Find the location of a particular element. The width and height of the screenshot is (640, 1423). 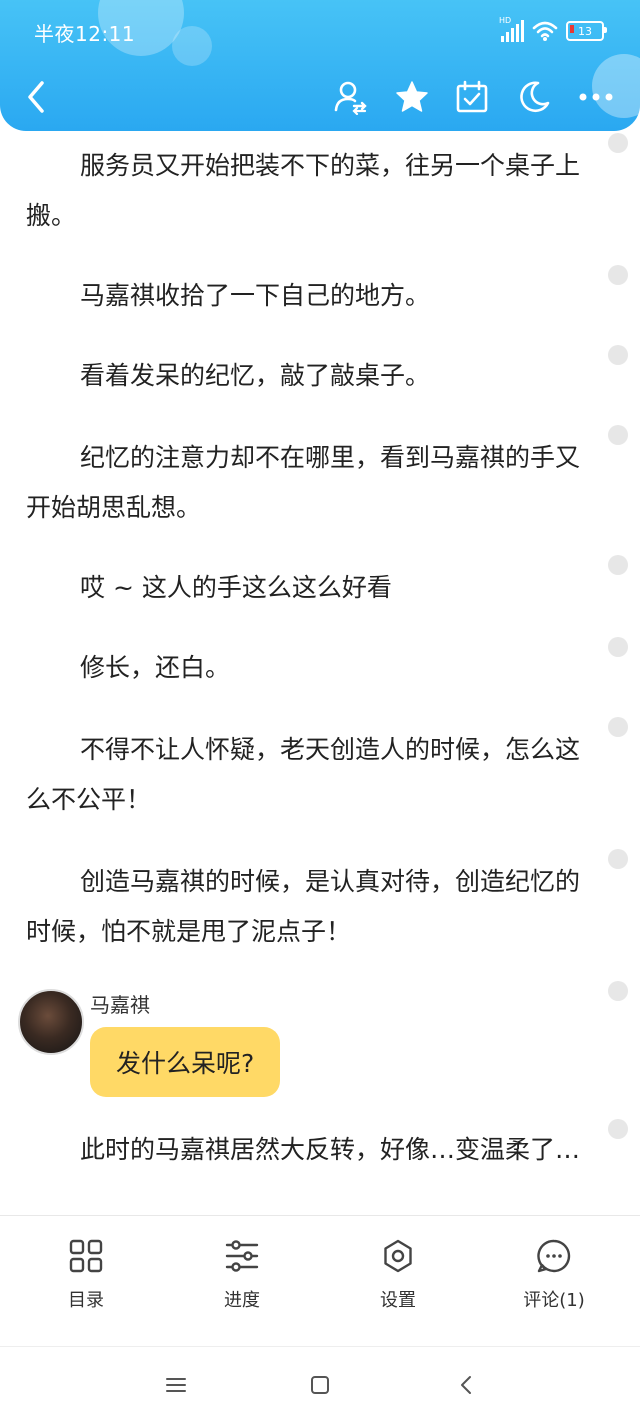

status-indicators: HD 13 is located at coordinates (553, 30).